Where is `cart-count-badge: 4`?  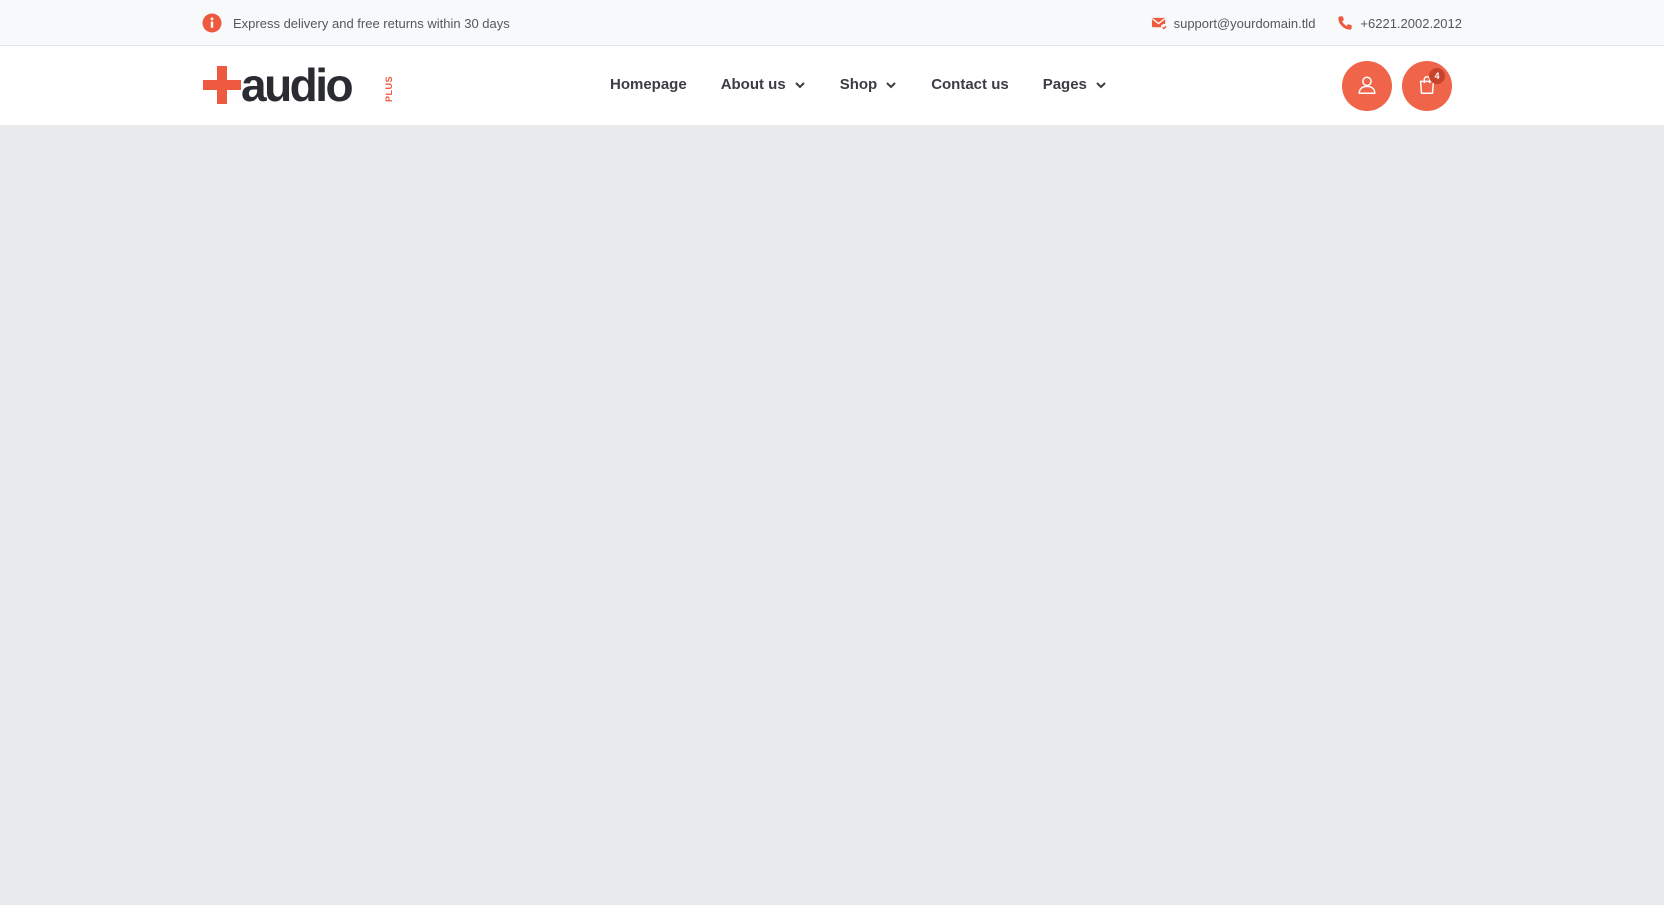 cart-count-badge: 4 is located at coordinates (1437, 76).